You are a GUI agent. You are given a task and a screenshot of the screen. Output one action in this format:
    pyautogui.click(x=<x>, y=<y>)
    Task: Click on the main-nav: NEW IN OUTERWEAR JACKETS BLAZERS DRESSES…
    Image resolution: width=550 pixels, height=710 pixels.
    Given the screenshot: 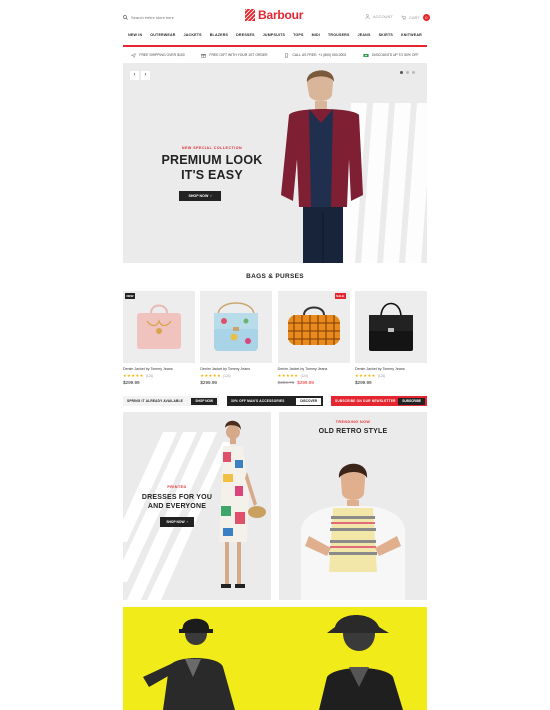 What is the action you would take?
    pyautogui.click(x=275, y=38)
    